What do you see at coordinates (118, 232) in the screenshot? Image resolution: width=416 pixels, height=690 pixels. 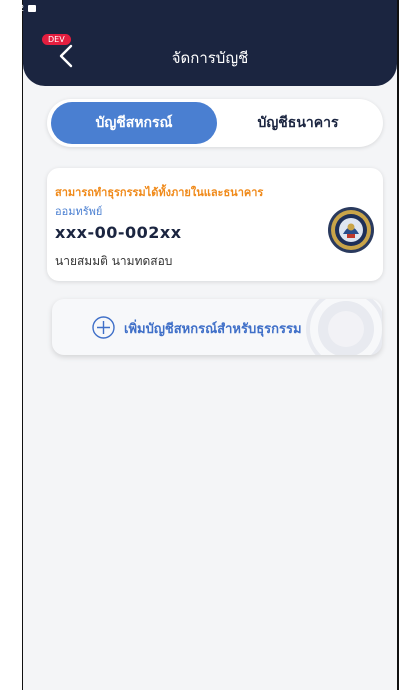 I see `account-number: xxx-00-002xx` at bounding box center [118, 232].